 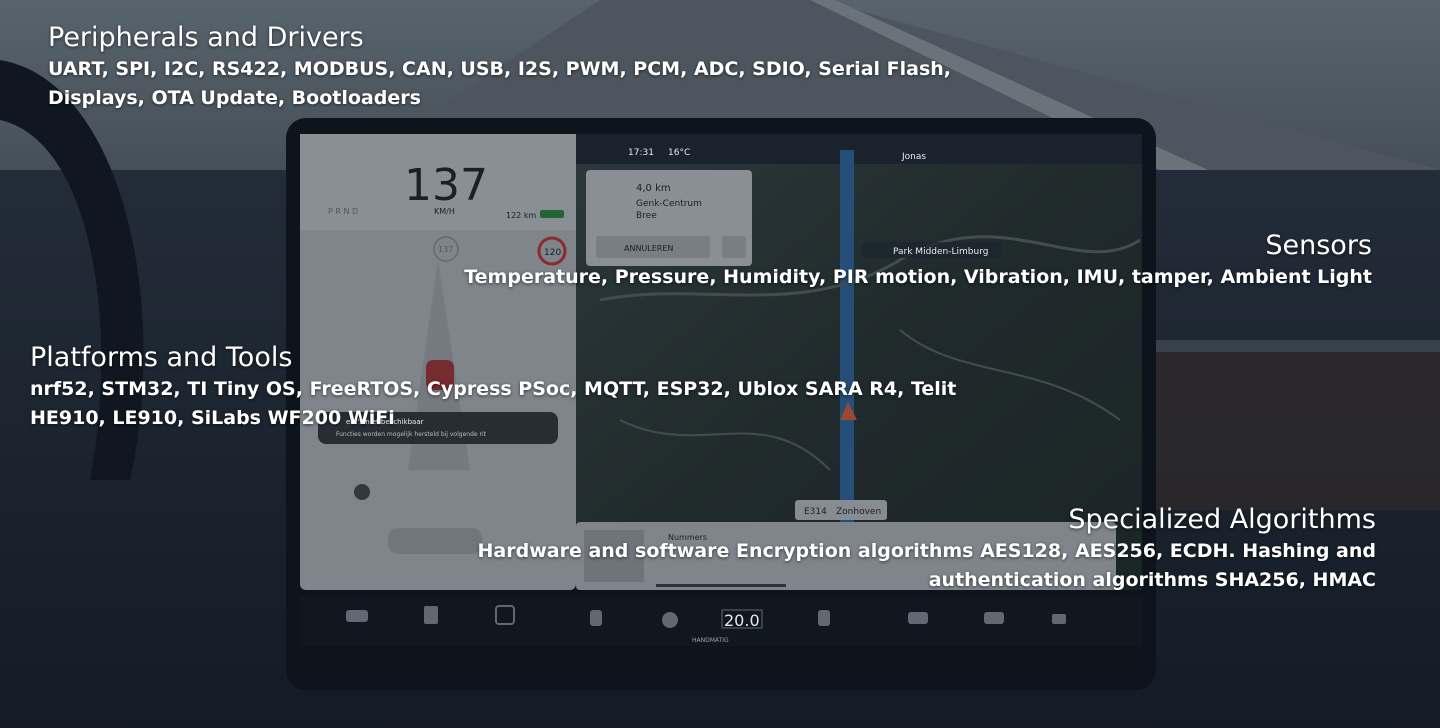 What do you see at coordinates (444, 211) in the screenshot?
I see `speed-unit: KM/H` at bounding box center [444, 211].